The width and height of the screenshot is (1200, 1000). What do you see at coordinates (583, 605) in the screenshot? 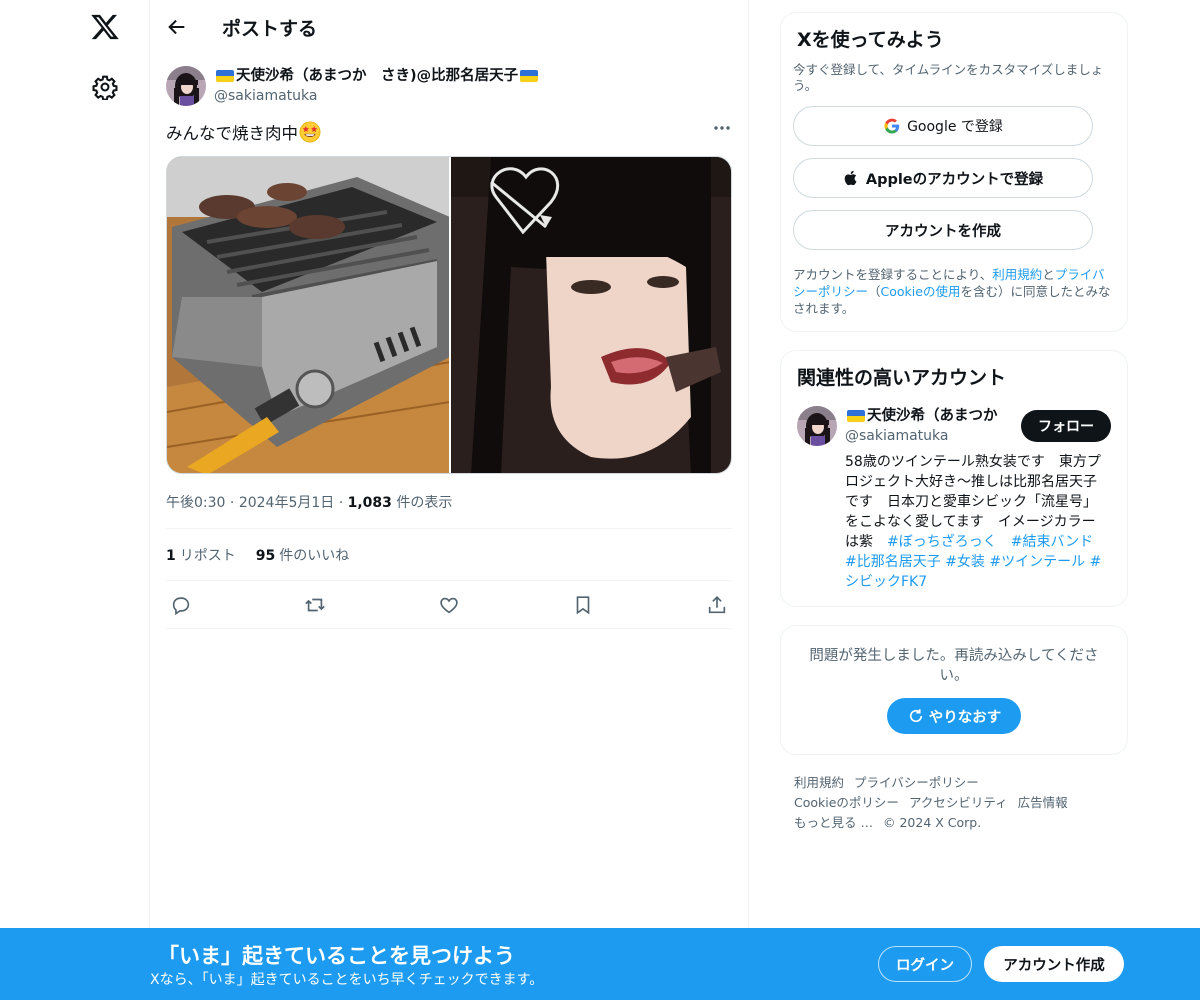
I see `bookmark-icon` at bounding box center [583, 605].